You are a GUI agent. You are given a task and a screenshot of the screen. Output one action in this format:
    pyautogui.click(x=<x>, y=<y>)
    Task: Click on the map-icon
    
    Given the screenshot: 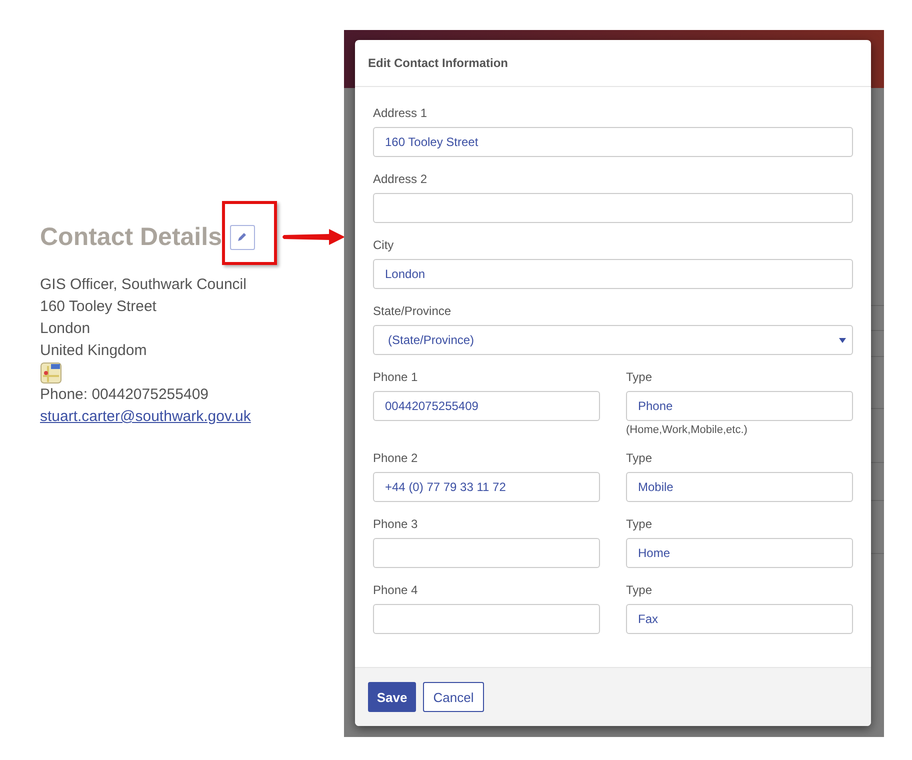 What is the action you would take?
    pyautogui.click(x=51, y=373)
    